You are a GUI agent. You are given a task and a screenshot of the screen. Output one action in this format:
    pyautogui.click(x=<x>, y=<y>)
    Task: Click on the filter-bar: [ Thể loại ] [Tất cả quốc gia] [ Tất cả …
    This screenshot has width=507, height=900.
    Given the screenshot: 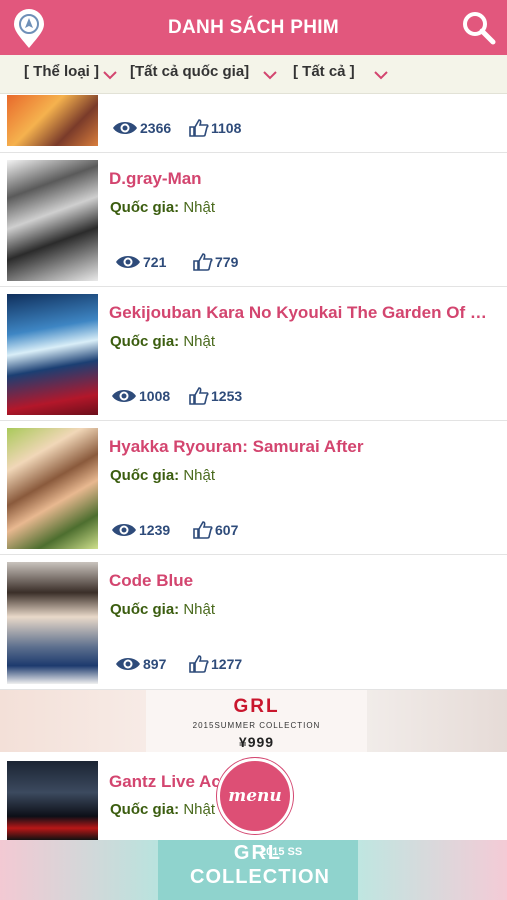 What is the action you would take?
    pyautogui.click(x=253, y=74)
    